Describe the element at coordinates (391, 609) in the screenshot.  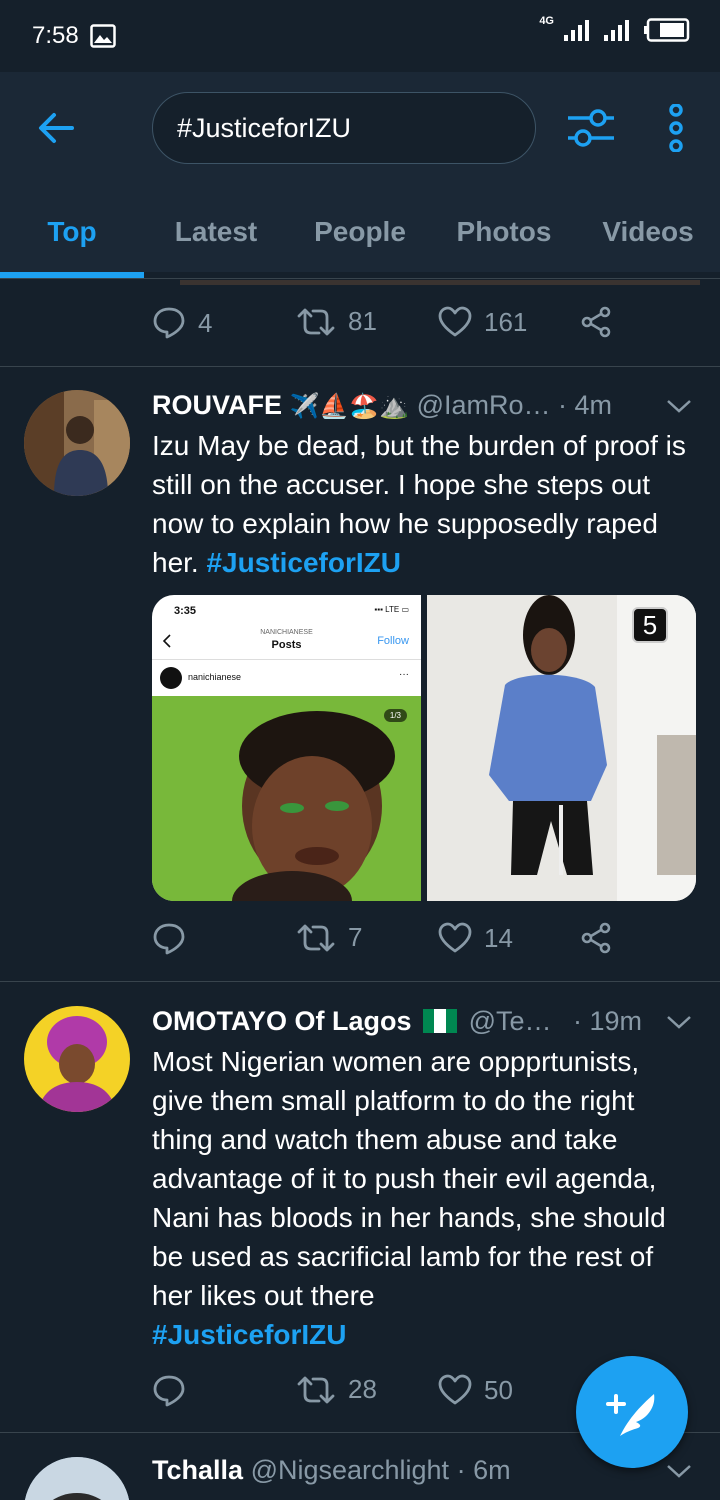
I see `screenshot-status-icons: ▪▪▪ LTE ▭` at that location.